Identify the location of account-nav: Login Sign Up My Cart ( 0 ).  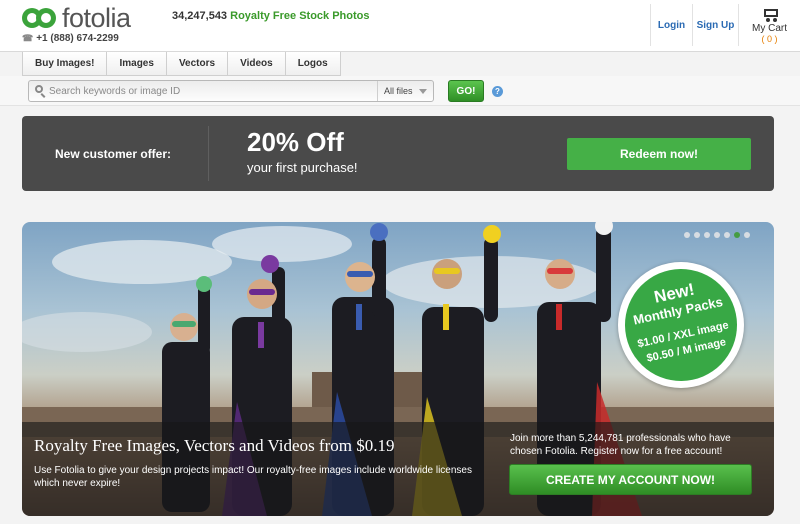
(725, 23).